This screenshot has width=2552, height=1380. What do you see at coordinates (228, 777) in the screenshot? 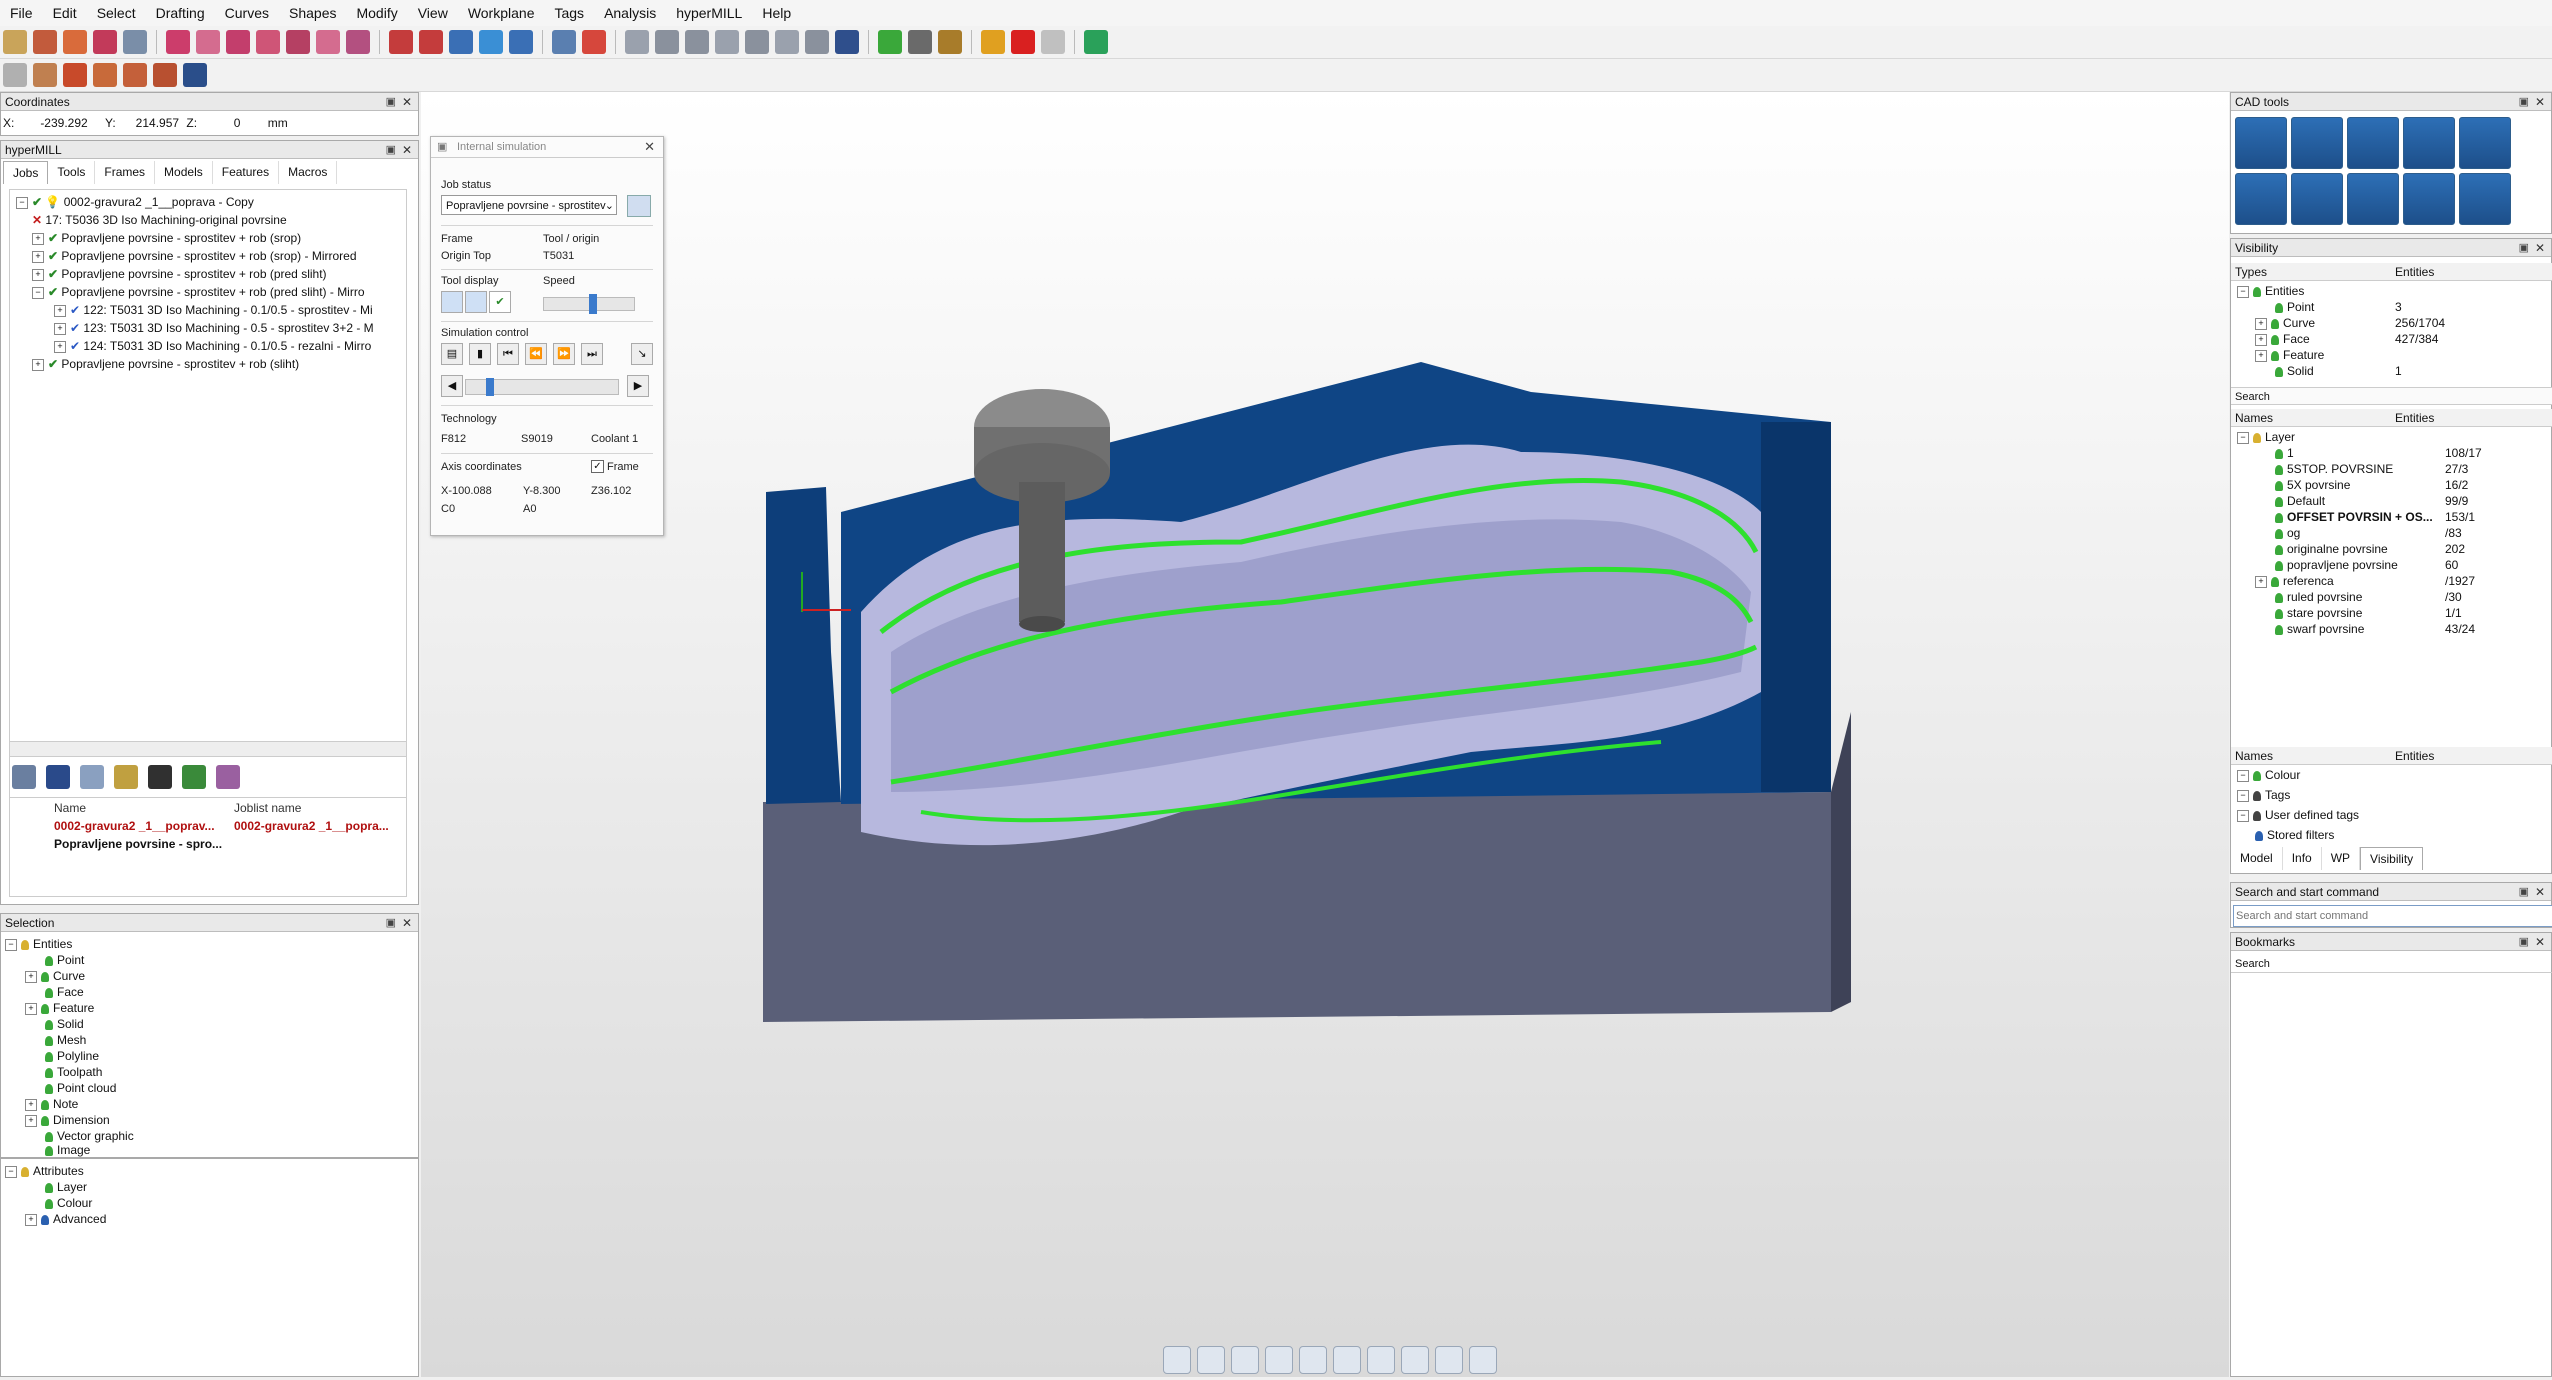
I see `simulate-icon` at bounding box center [228, 777].